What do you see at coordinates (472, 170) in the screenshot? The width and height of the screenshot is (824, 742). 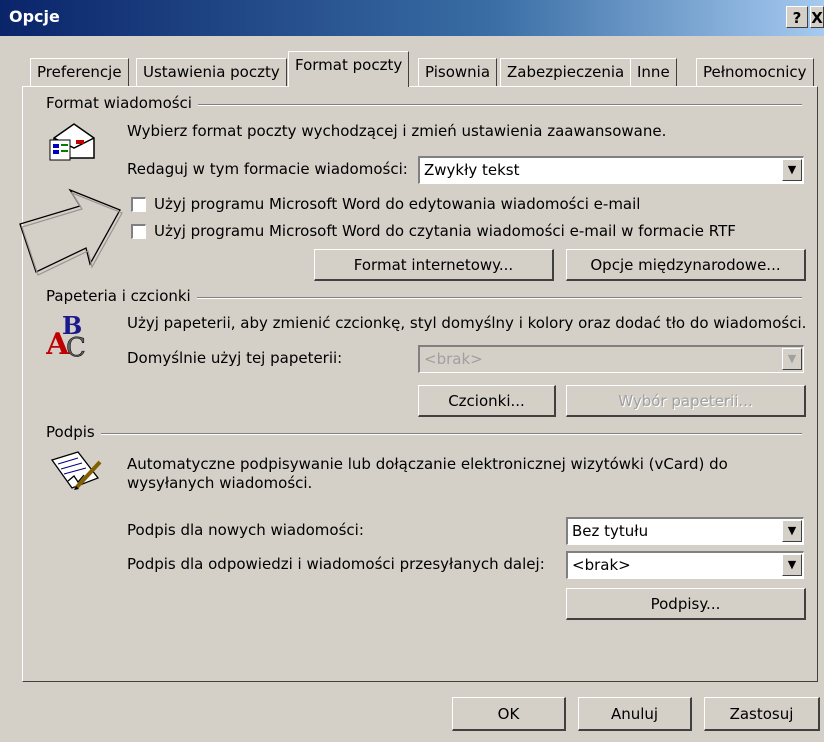 I see `compose-format-value: Zwykły tekst` at bounding box center [472, 170].